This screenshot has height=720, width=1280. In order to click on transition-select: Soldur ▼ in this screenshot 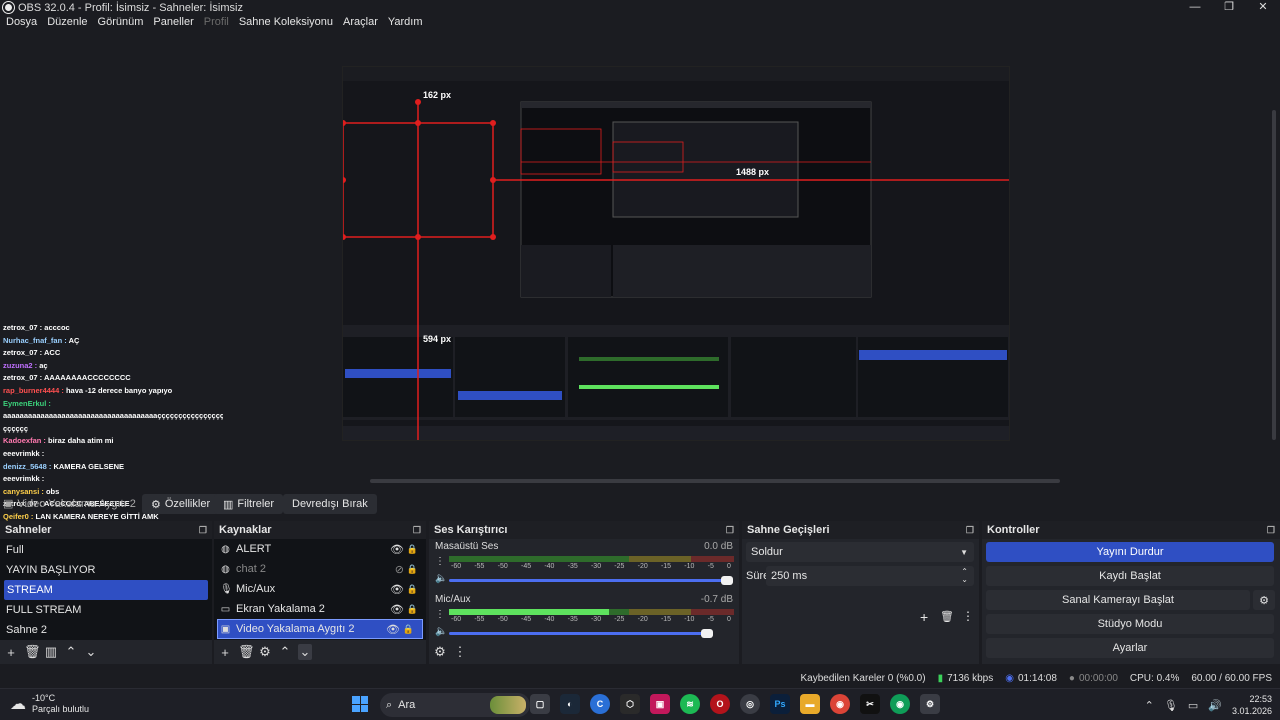, I will do `click(860, 552)`.